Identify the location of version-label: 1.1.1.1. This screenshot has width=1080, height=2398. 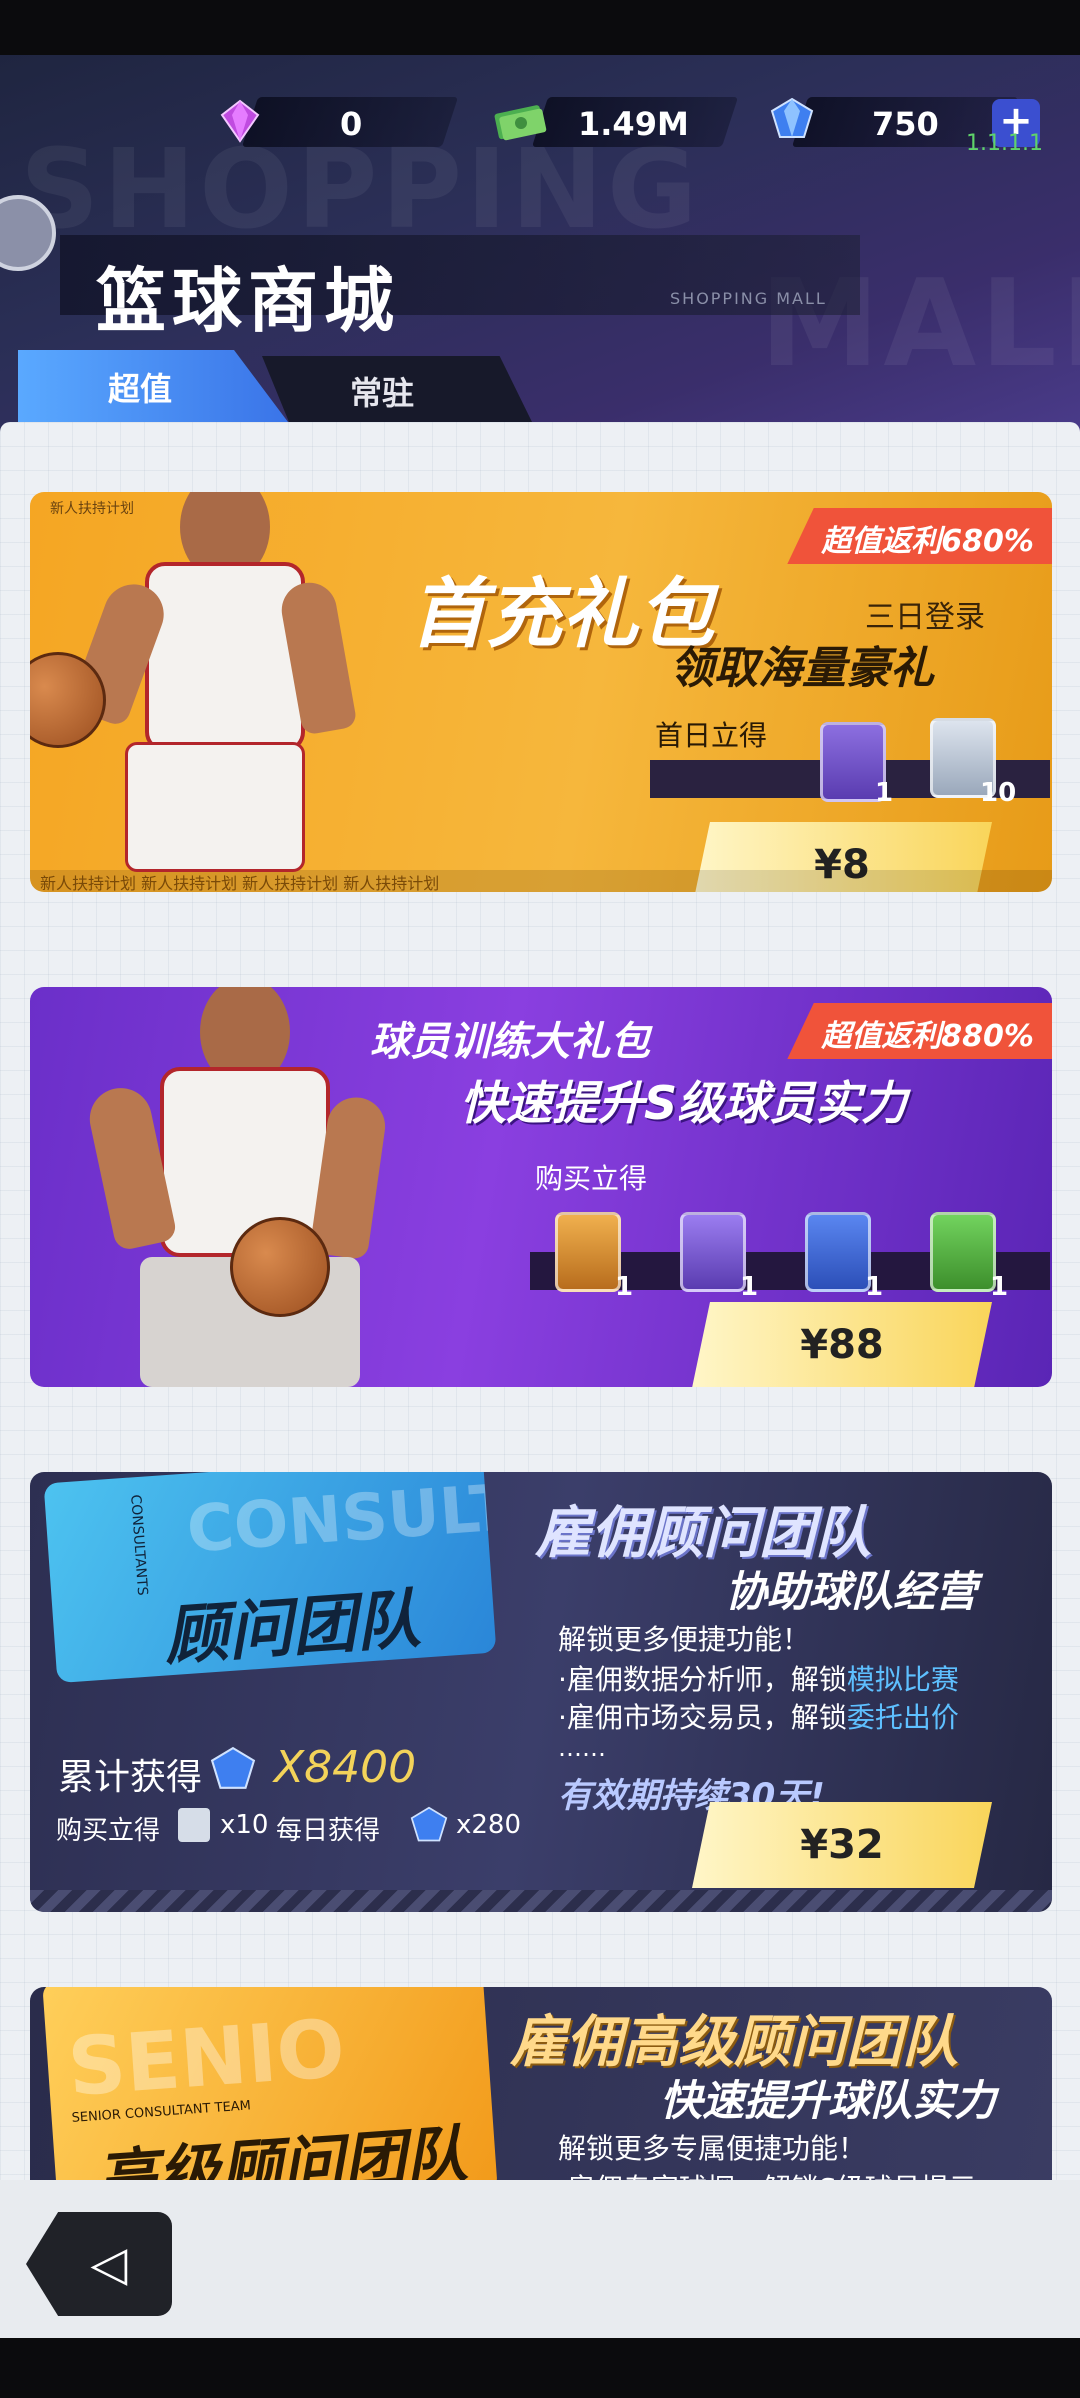
(1004, 143).